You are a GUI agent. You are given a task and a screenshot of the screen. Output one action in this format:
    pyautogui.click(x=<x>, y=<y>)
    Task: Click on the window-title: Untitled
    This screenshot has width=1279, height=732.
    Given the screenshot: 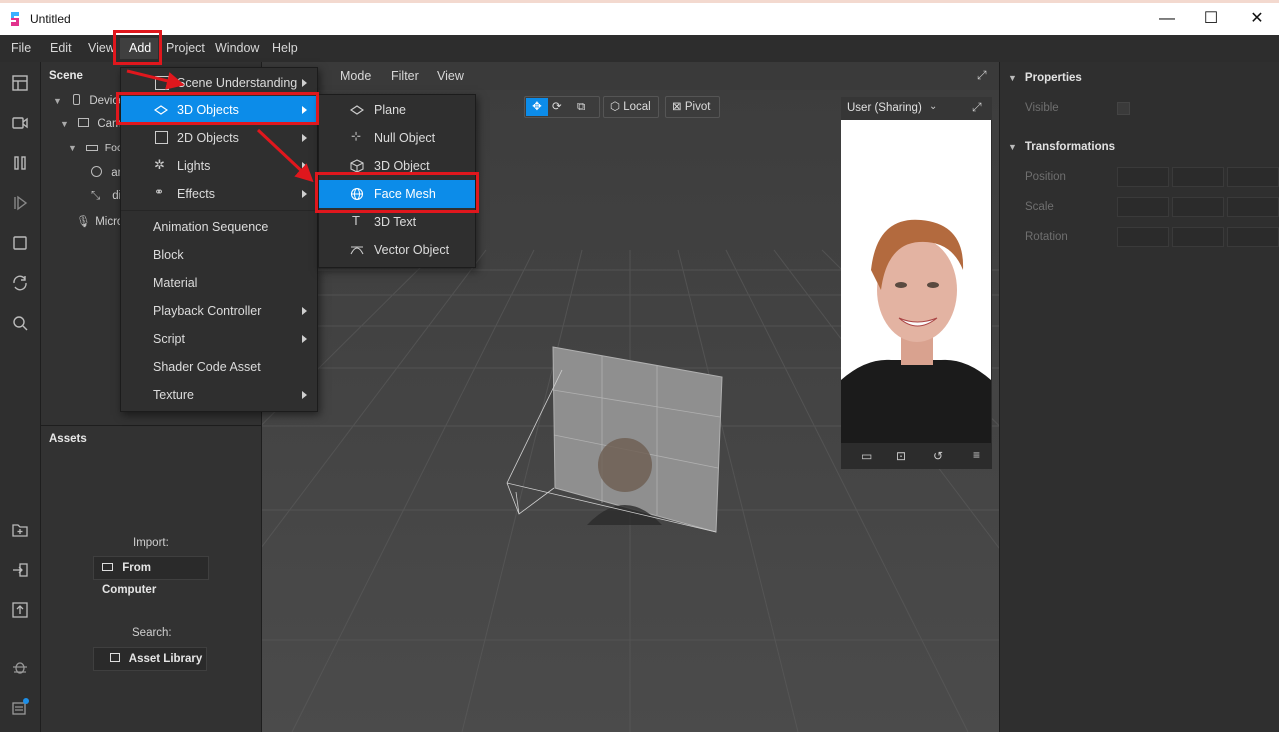 What is the action you would take?
    pyautogui.click(x=50, y=19)
    